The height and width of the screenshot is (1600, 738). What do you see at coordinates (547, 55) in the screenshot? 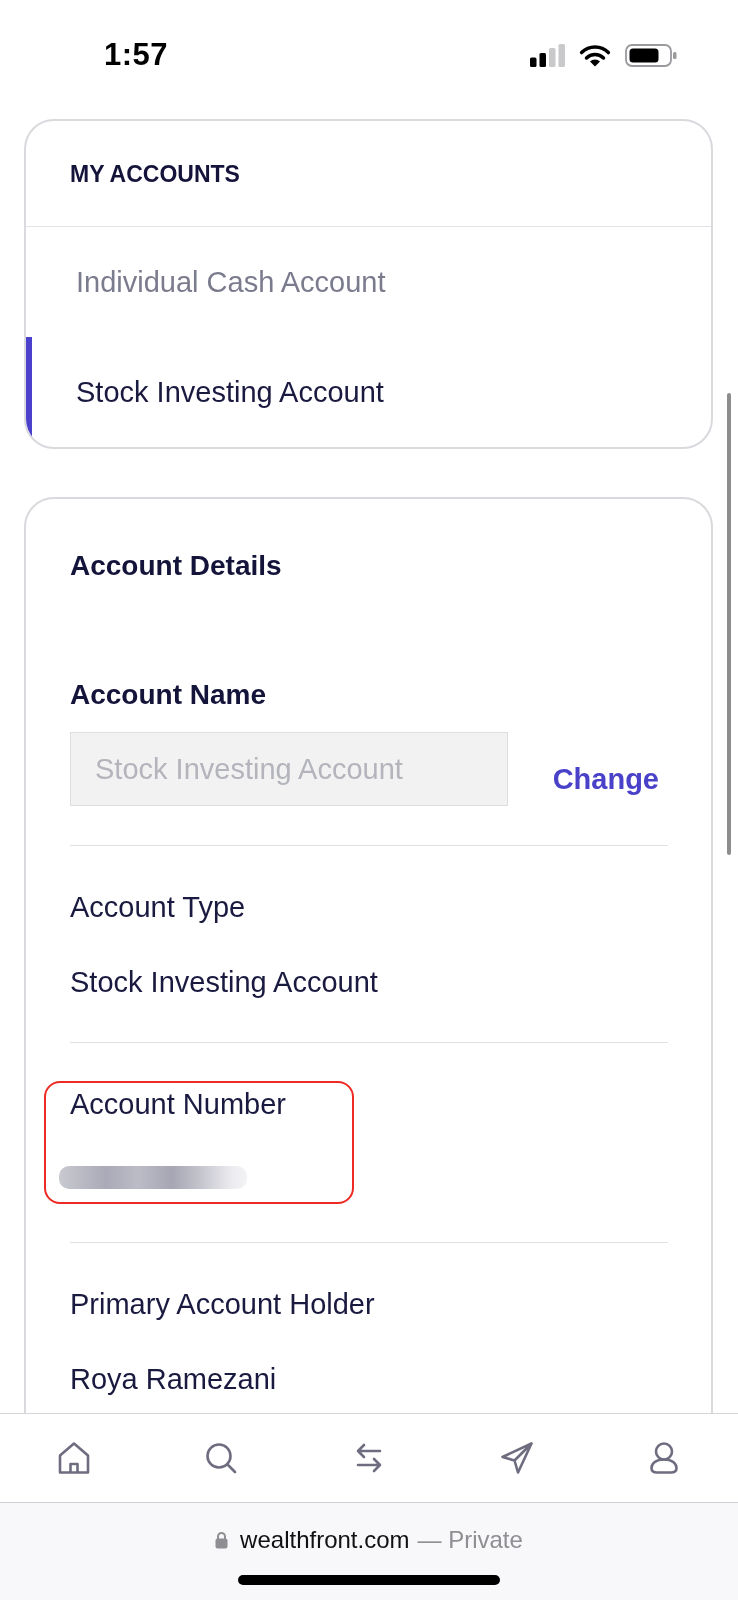
I see `signal-icon` at bounding box center [547, 55].